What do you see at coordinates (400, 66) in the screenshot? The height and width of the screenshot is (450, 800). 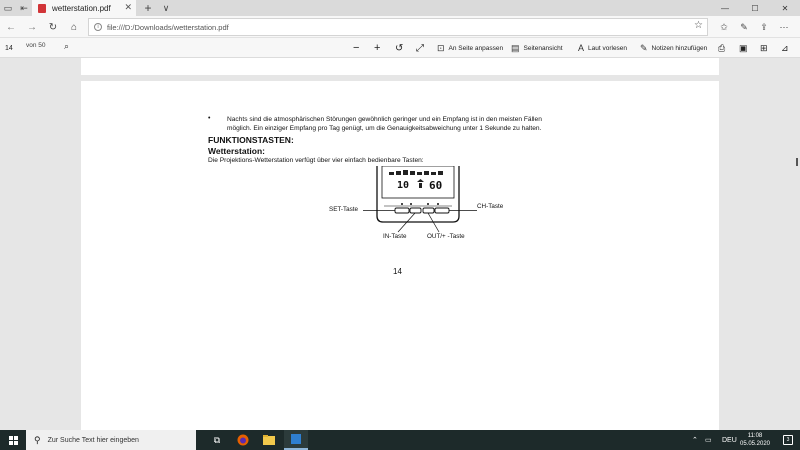 I see `previous-page` at bounding box center [400, 66].